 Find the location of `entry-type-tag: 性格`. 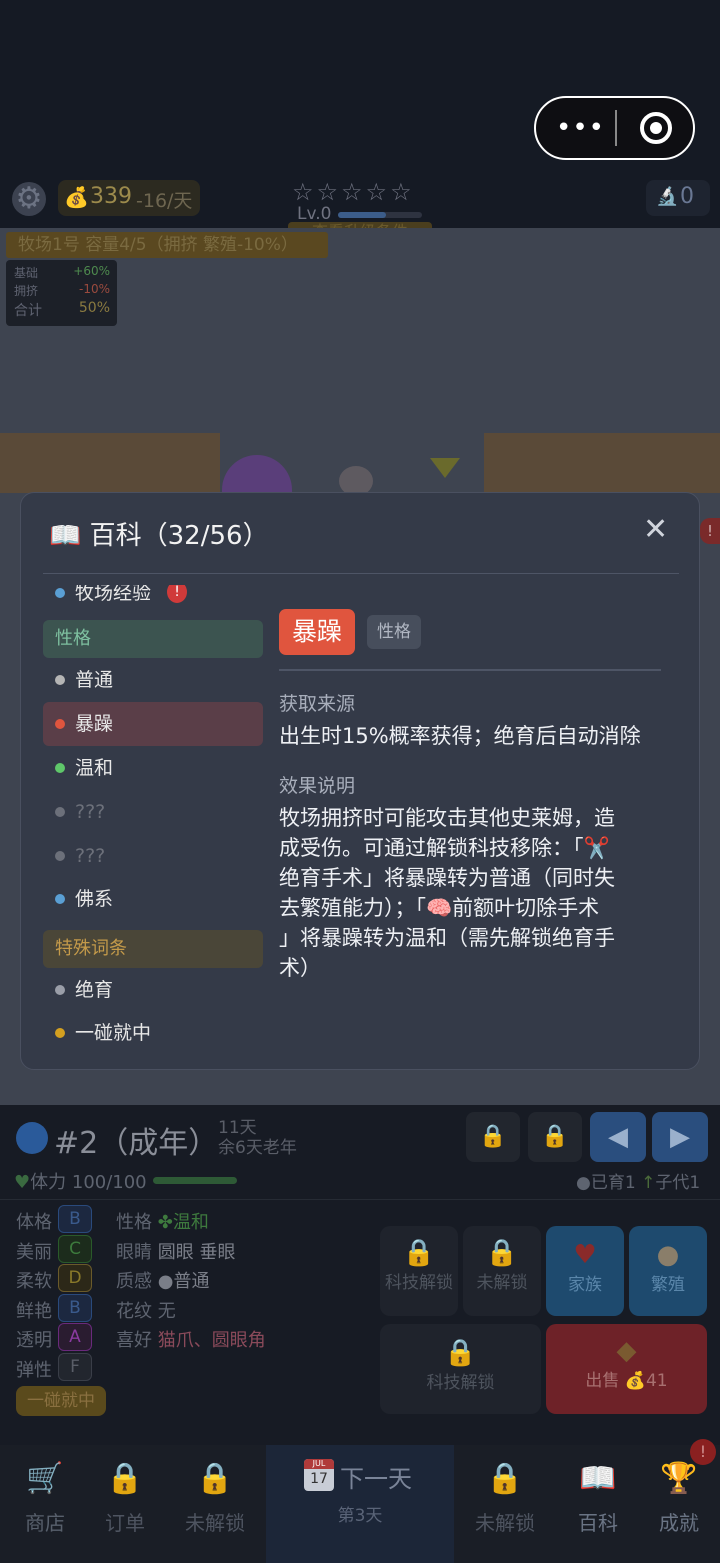

entry-type-tag: 性格 is located at coordinates (394, 632).